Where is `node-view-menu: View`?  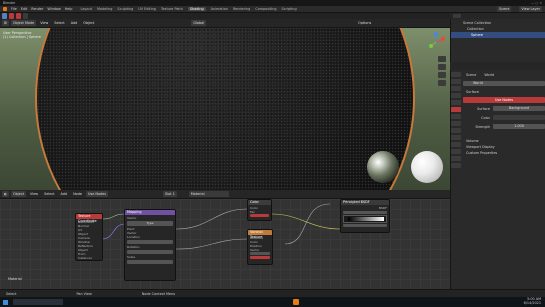 node-view-menu: View is located at coordinates (34, 194).